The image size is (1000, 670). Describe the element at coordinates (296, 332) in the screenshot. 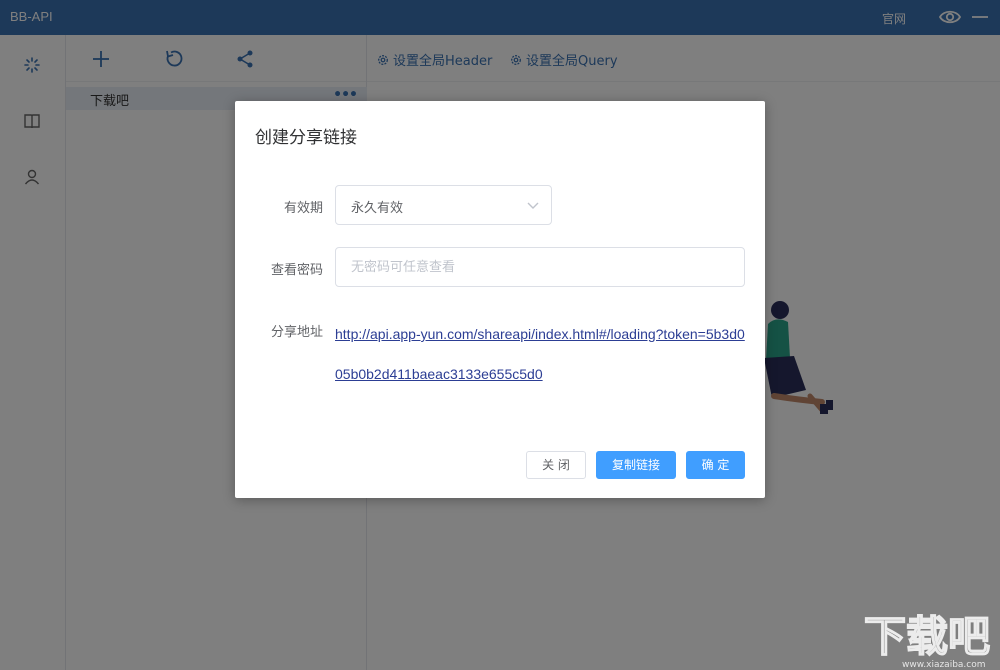

I see `share-url-label: 分享地址` at that location.